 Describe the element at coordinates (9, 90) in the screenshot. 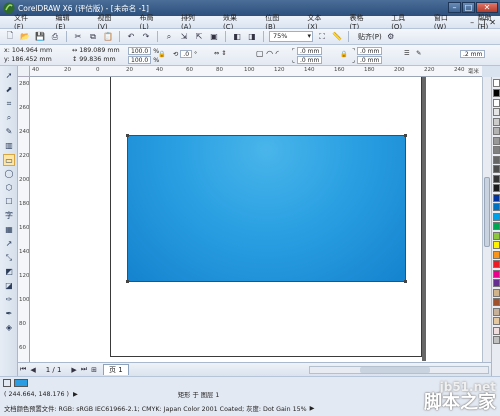

I see `shape-tool-icon: ⬈` at that location.